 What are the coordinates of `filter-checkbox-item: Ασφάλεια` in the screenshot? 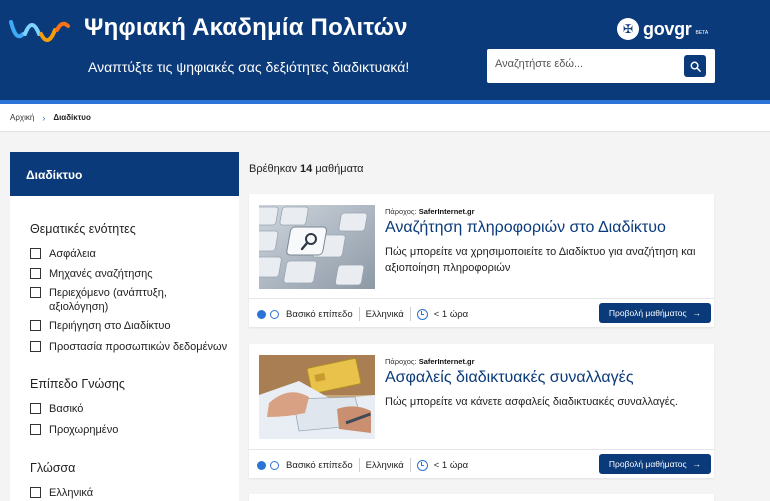 It's located at (63, 254).